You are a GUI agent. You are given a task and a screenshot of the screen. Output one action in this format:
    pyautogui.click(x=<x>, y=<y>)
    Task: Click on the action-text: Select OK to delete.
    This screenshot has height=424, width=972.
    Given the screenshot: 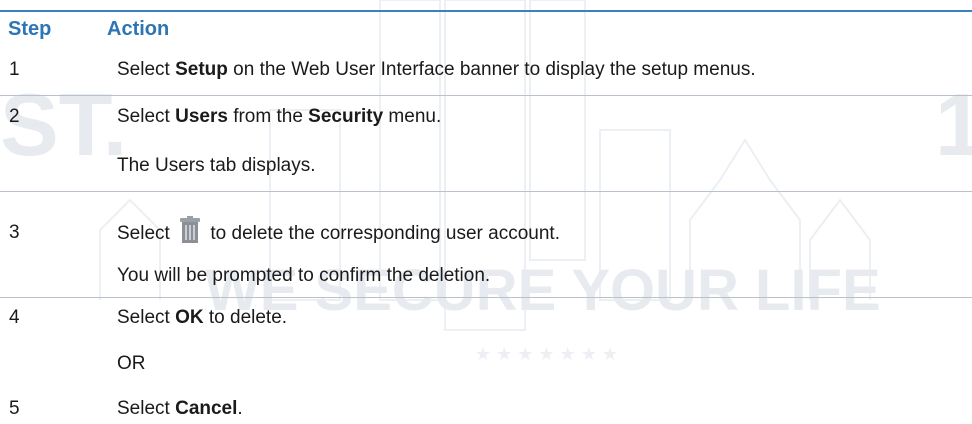 What is the action you would take?
    pyautogui.click(x=202, y=317)
    